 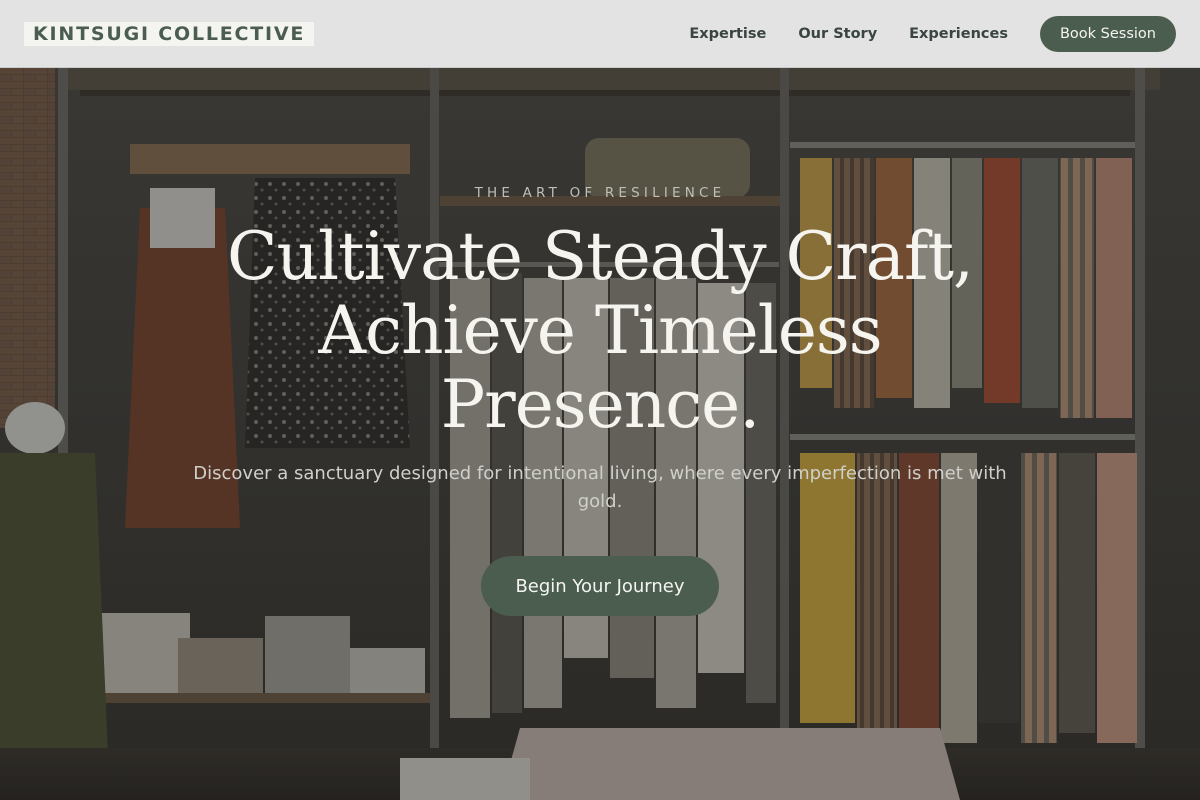 What do you see at coordinates (600, 404) in the screenshot?
I see `hero-headline-line-3: Presence.` at bounding box center [600, 404].